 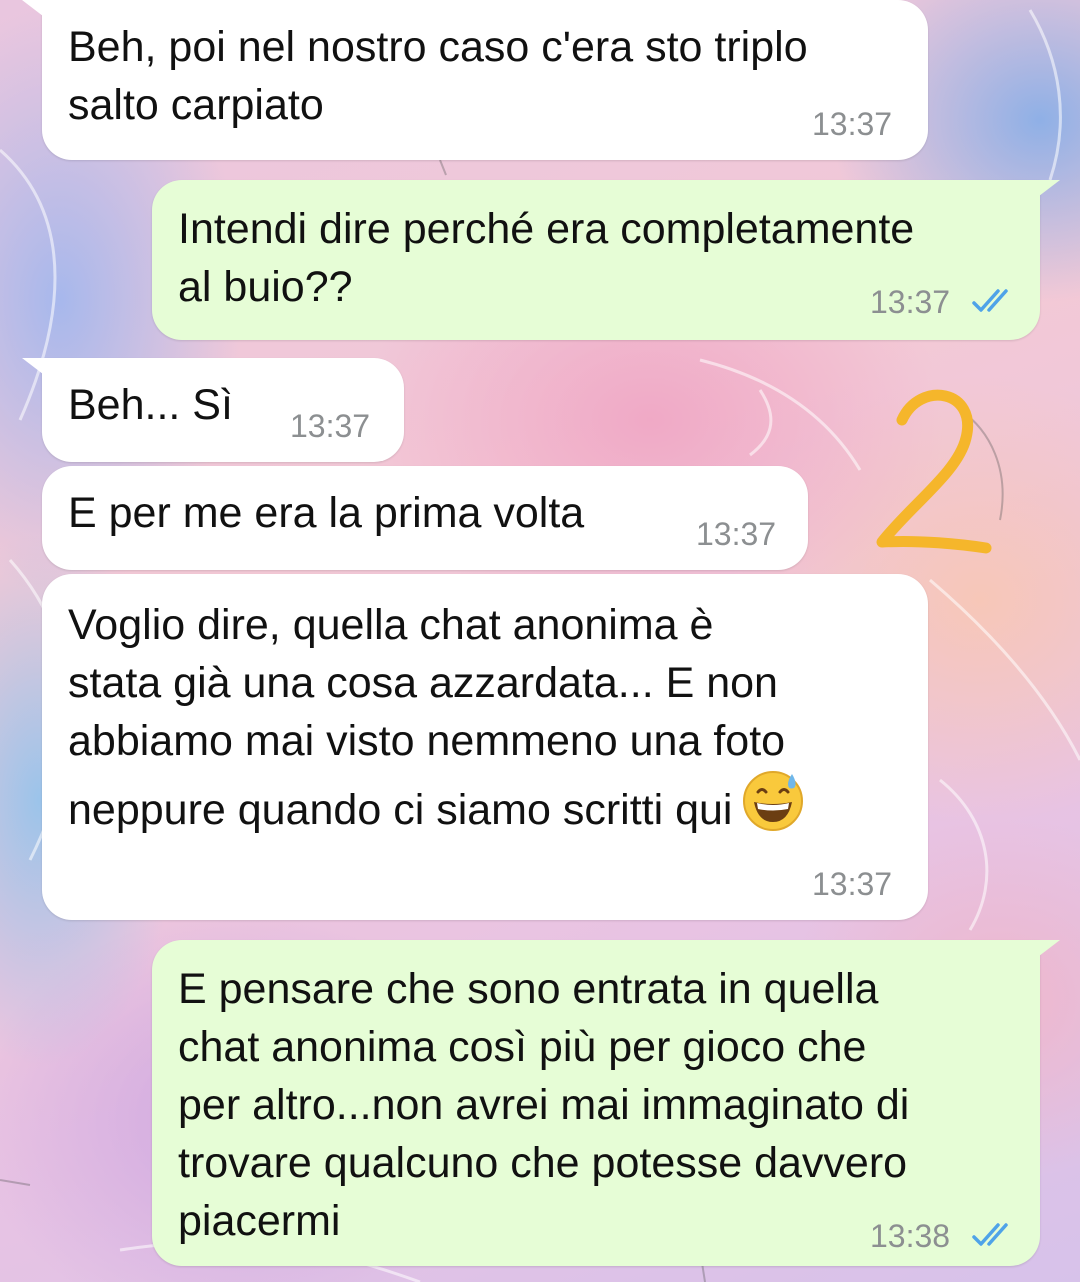 I want to click on message-bubble-incoming: Beh... Sì 13:37, so click(x=213, y=410).